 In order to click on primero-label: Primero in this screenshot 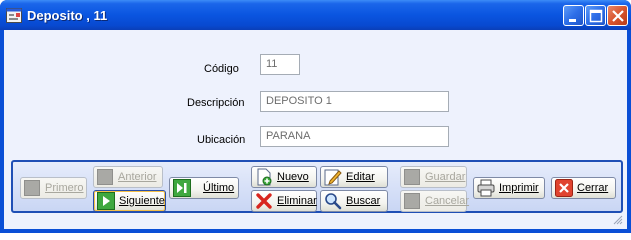, I will do `click(64, 188)`.